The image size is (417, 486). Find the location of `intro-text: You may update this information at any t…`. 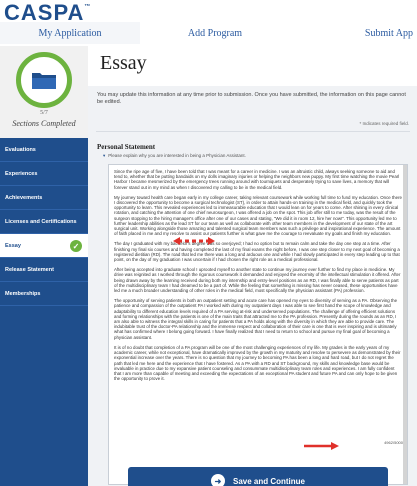

intro-text: You may update this information at any t… is located at coordinates (251, 98).